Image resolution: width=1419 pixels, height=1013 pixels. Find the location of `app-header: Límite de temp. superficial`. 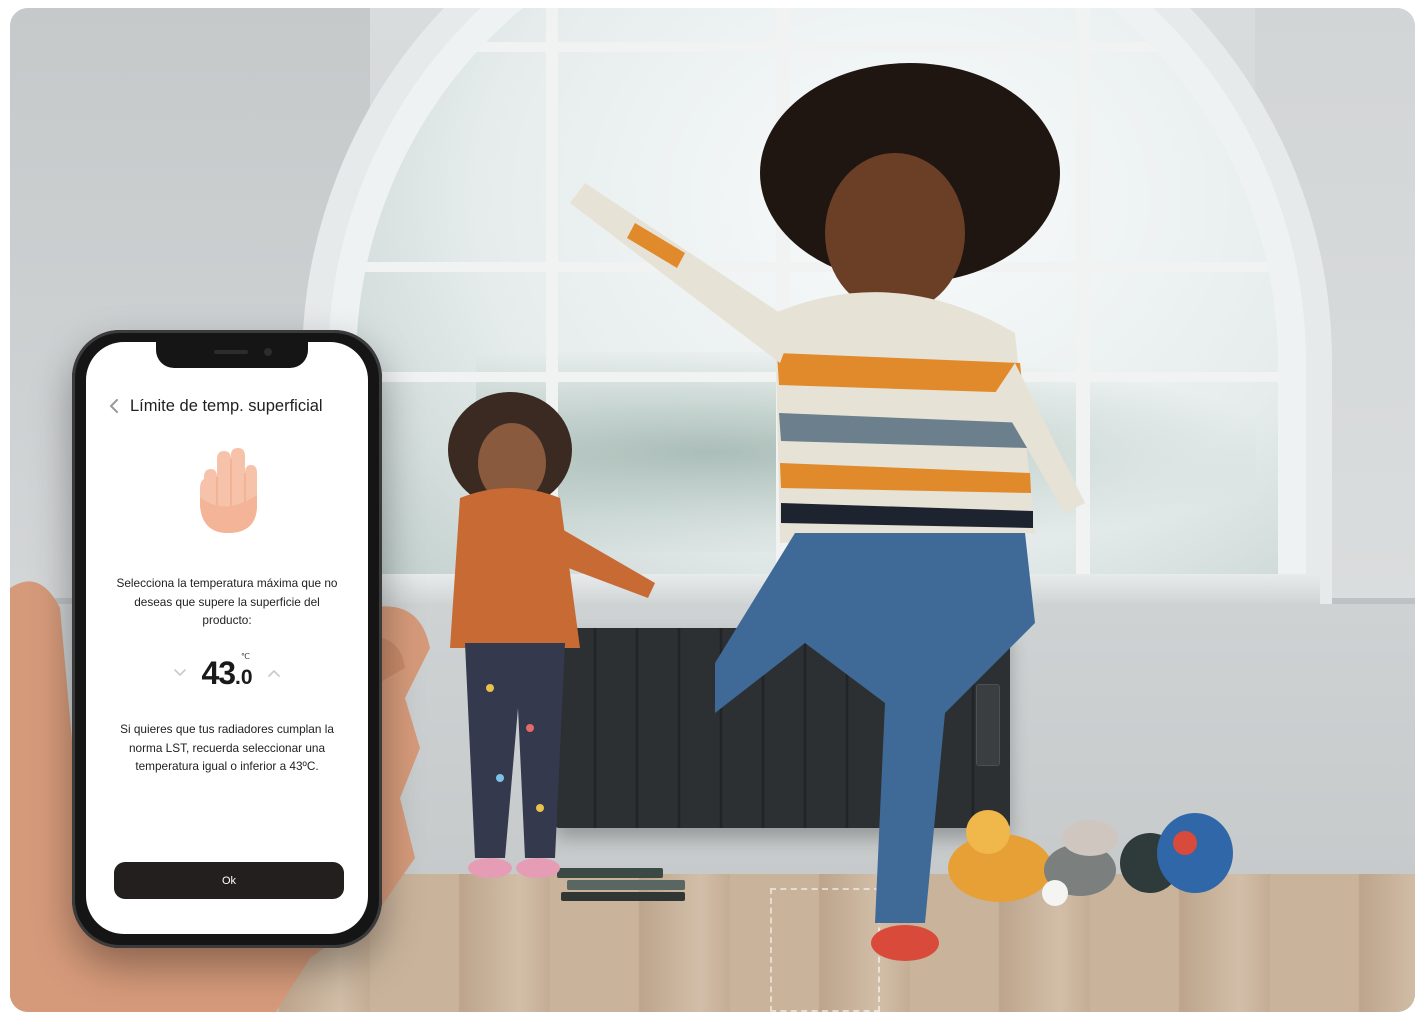

app-header: Límite de temp. superficial is located at coordinates (231, 406).